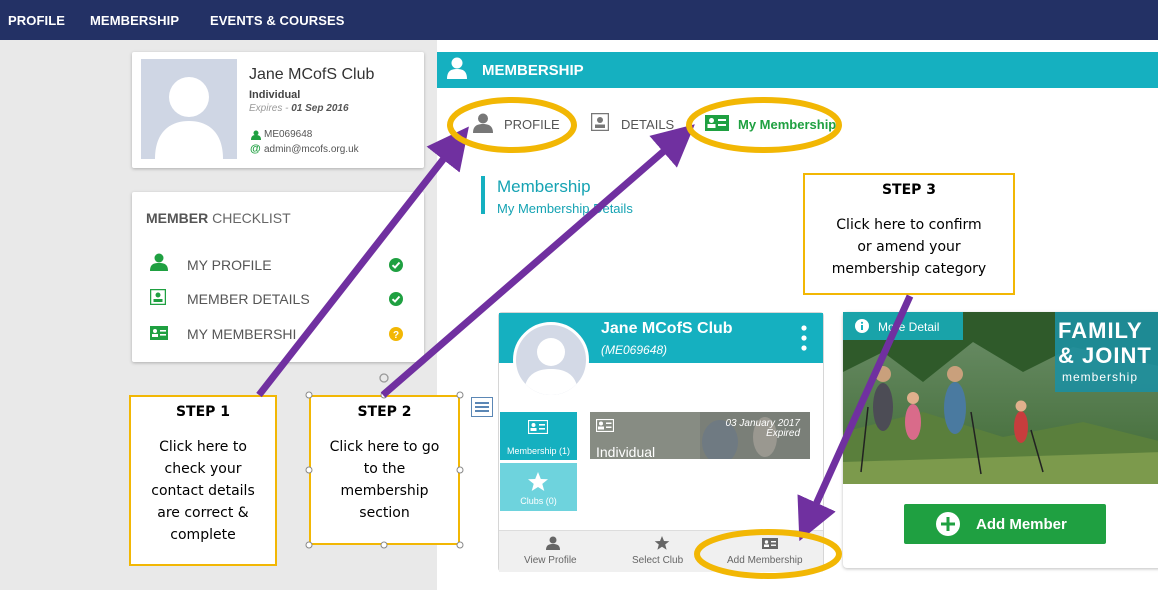 This screenshot has width=1158, height=590. I want to click on expiry-text: Expires - 01 Sep 2016, so click(299, 108).